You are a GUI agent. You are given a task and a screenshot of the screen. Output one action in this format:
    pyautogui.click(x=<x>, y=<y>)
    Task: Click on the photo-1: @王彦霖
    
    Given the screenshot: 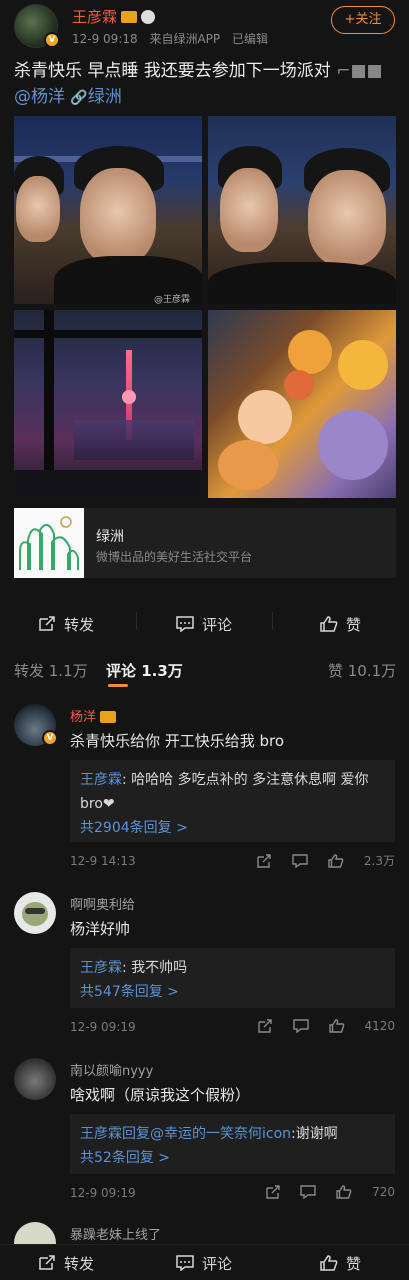 What is the action you would take?
    pyautogui.click(x=108, y=210)
    